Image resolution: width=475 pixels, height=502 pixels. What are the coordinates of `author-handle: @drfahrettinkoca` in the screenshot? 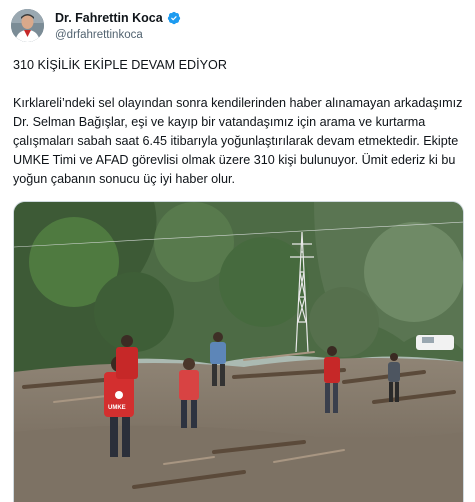 It's located at (118, 35).